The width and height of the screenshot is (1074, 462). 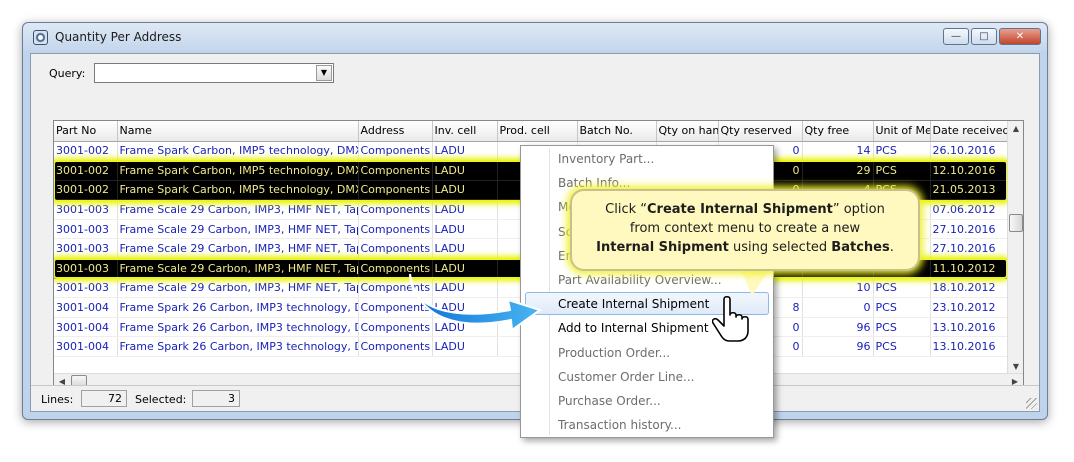 What do you see at coordinates (838, 288) in the screenshot?
I see `table-cell: 10` at bounding box center [838, 288].